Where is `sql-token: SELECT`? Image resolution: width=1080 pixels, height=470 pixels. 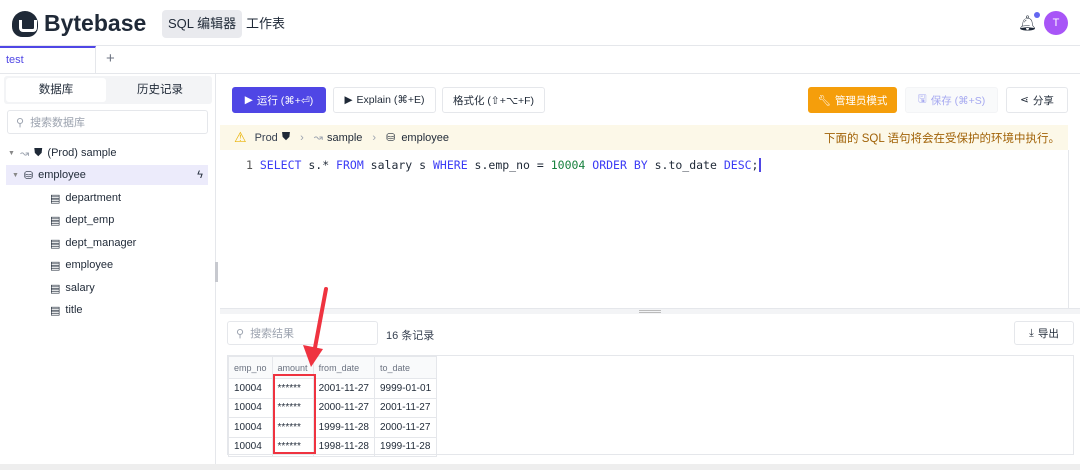
sql-token: SELECT is located at coordinates (280, 165).